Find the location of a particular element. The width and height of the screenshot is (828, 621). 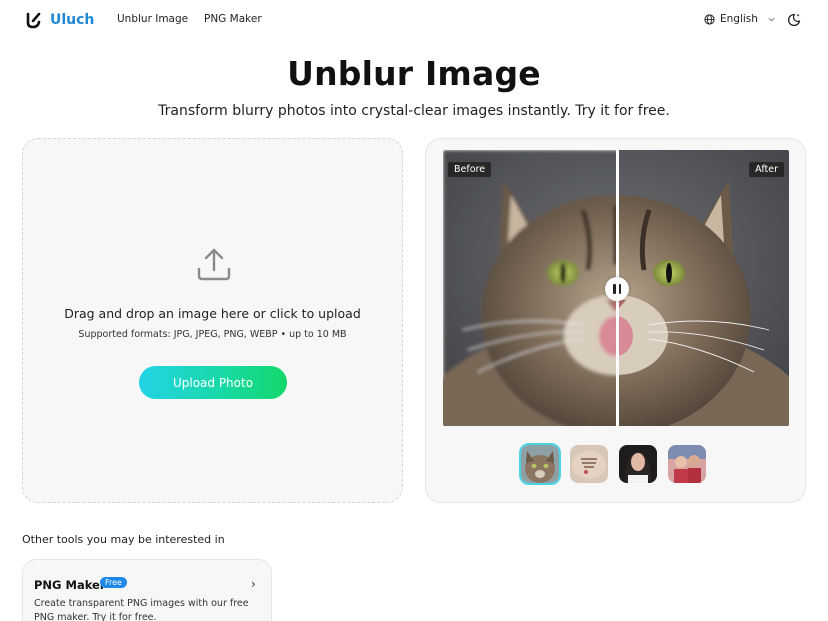

before-label: Before is located at coordinates (470, 169).